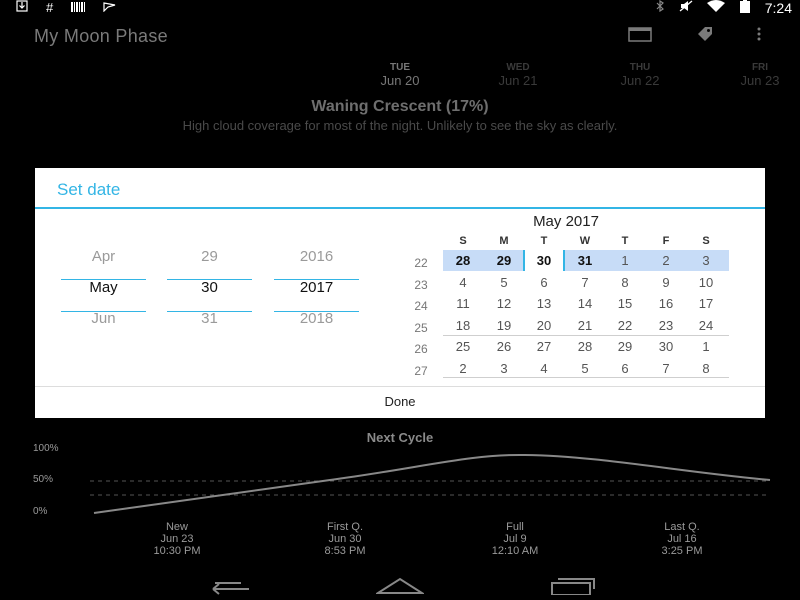 Image resolution: width=800 pixels, height=600 pixels. What do you see at coordinates (706, 303) in the screenshot?
I see `calendar-day: 17` at bounding box center [706, 303].